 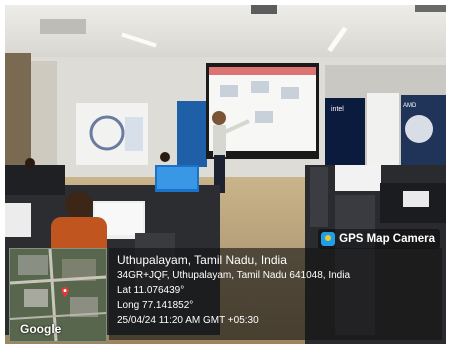 I want to click on datetime: 25/04/24 11:20 AM GMT +05:30, so click(x=188, y=320).